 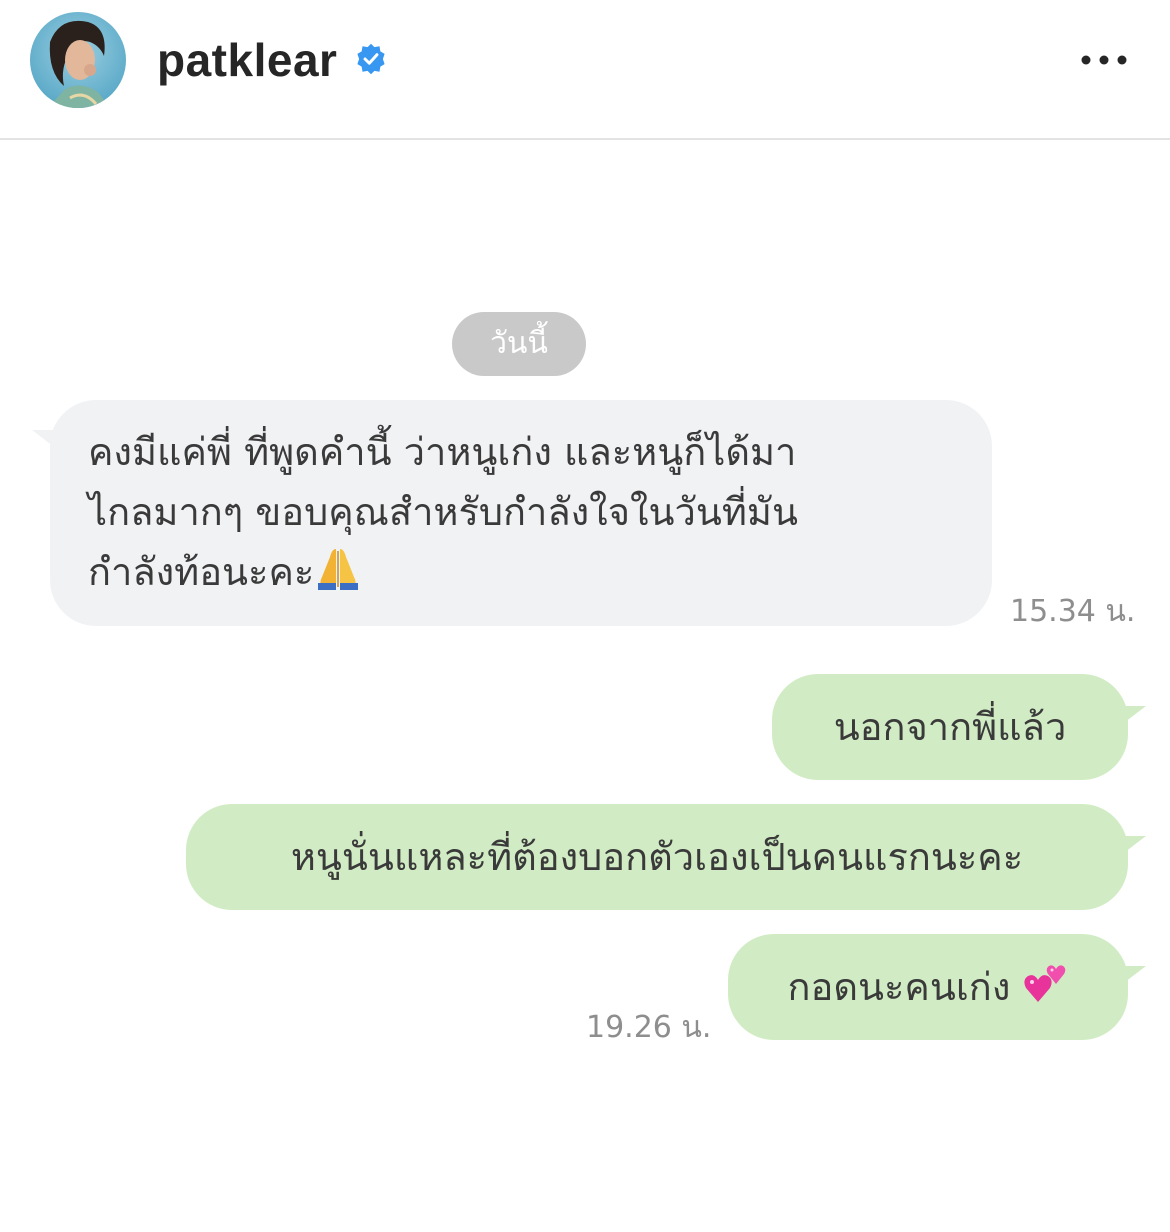 What do you see at coordinates (1106, 60) in the screenshot?
I see `more-options-icon` at bounding box center [1106, 60].